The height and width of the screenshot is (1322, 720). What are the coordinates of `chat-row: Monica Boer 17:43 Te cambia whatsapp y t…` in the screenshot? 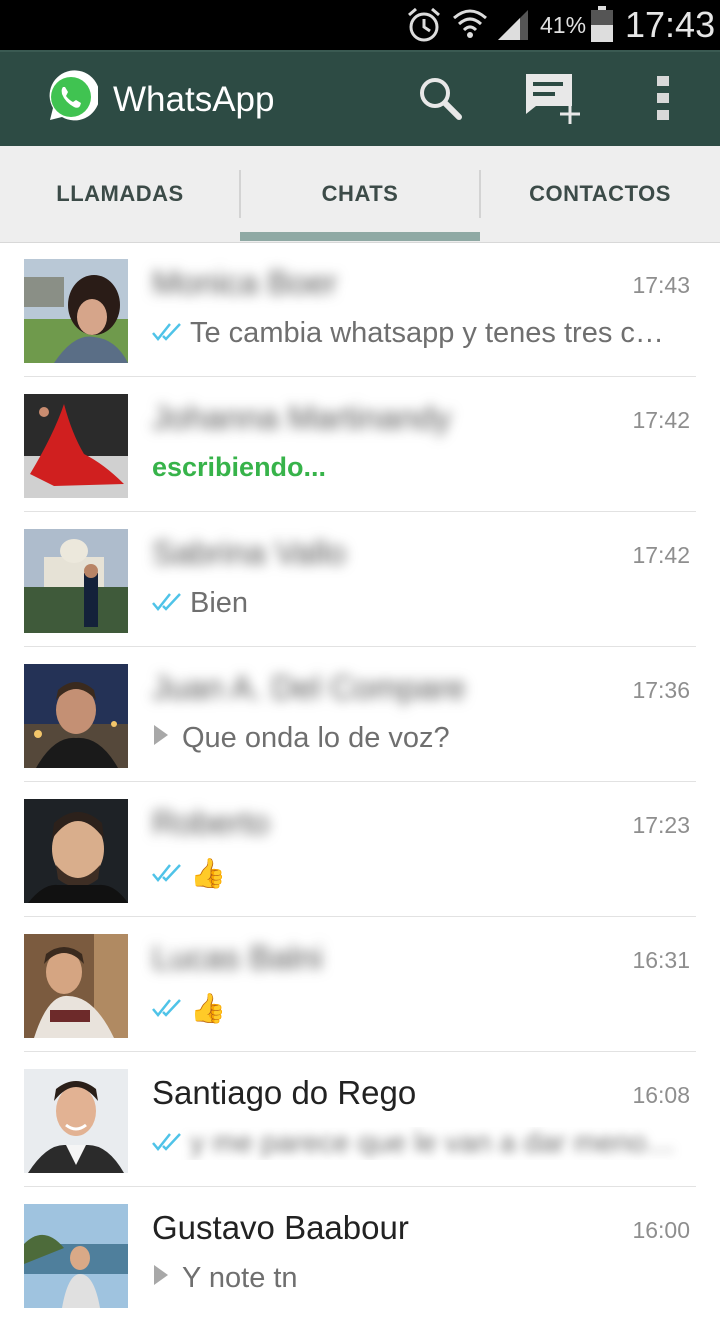 It's located at (360, 309).